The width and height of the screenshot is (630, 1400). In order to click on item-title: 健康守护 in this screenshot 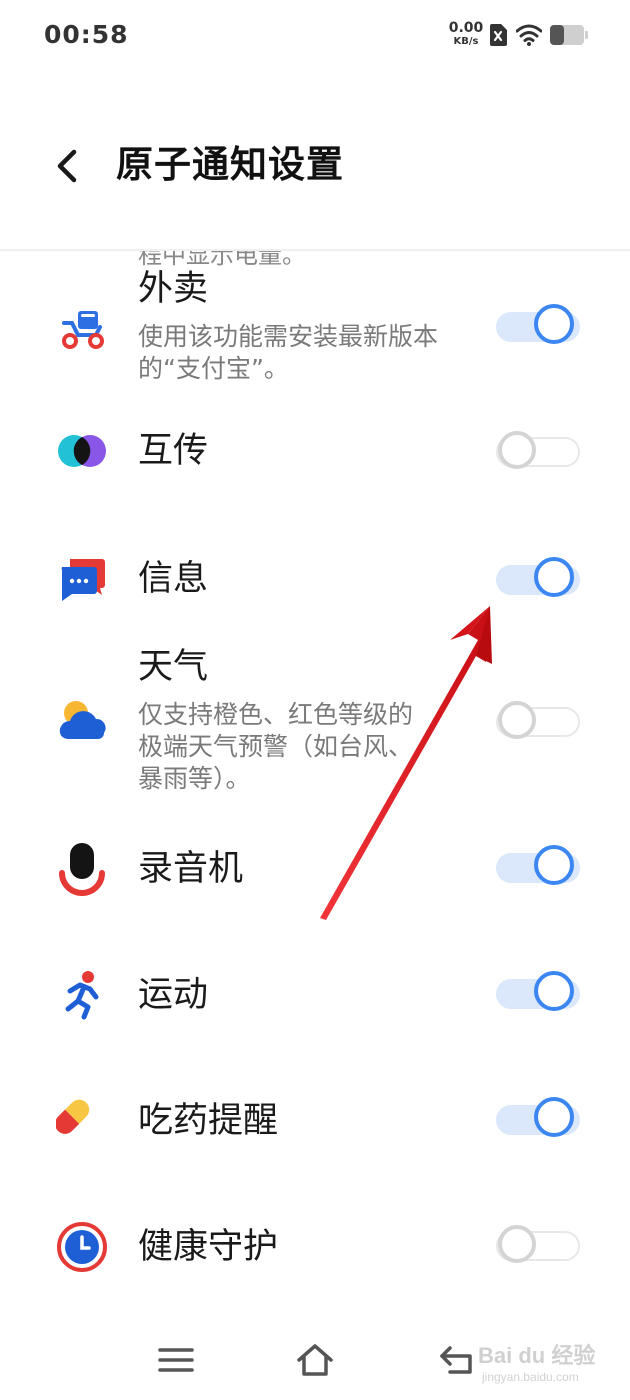, I will do `click(208, 1247)`.